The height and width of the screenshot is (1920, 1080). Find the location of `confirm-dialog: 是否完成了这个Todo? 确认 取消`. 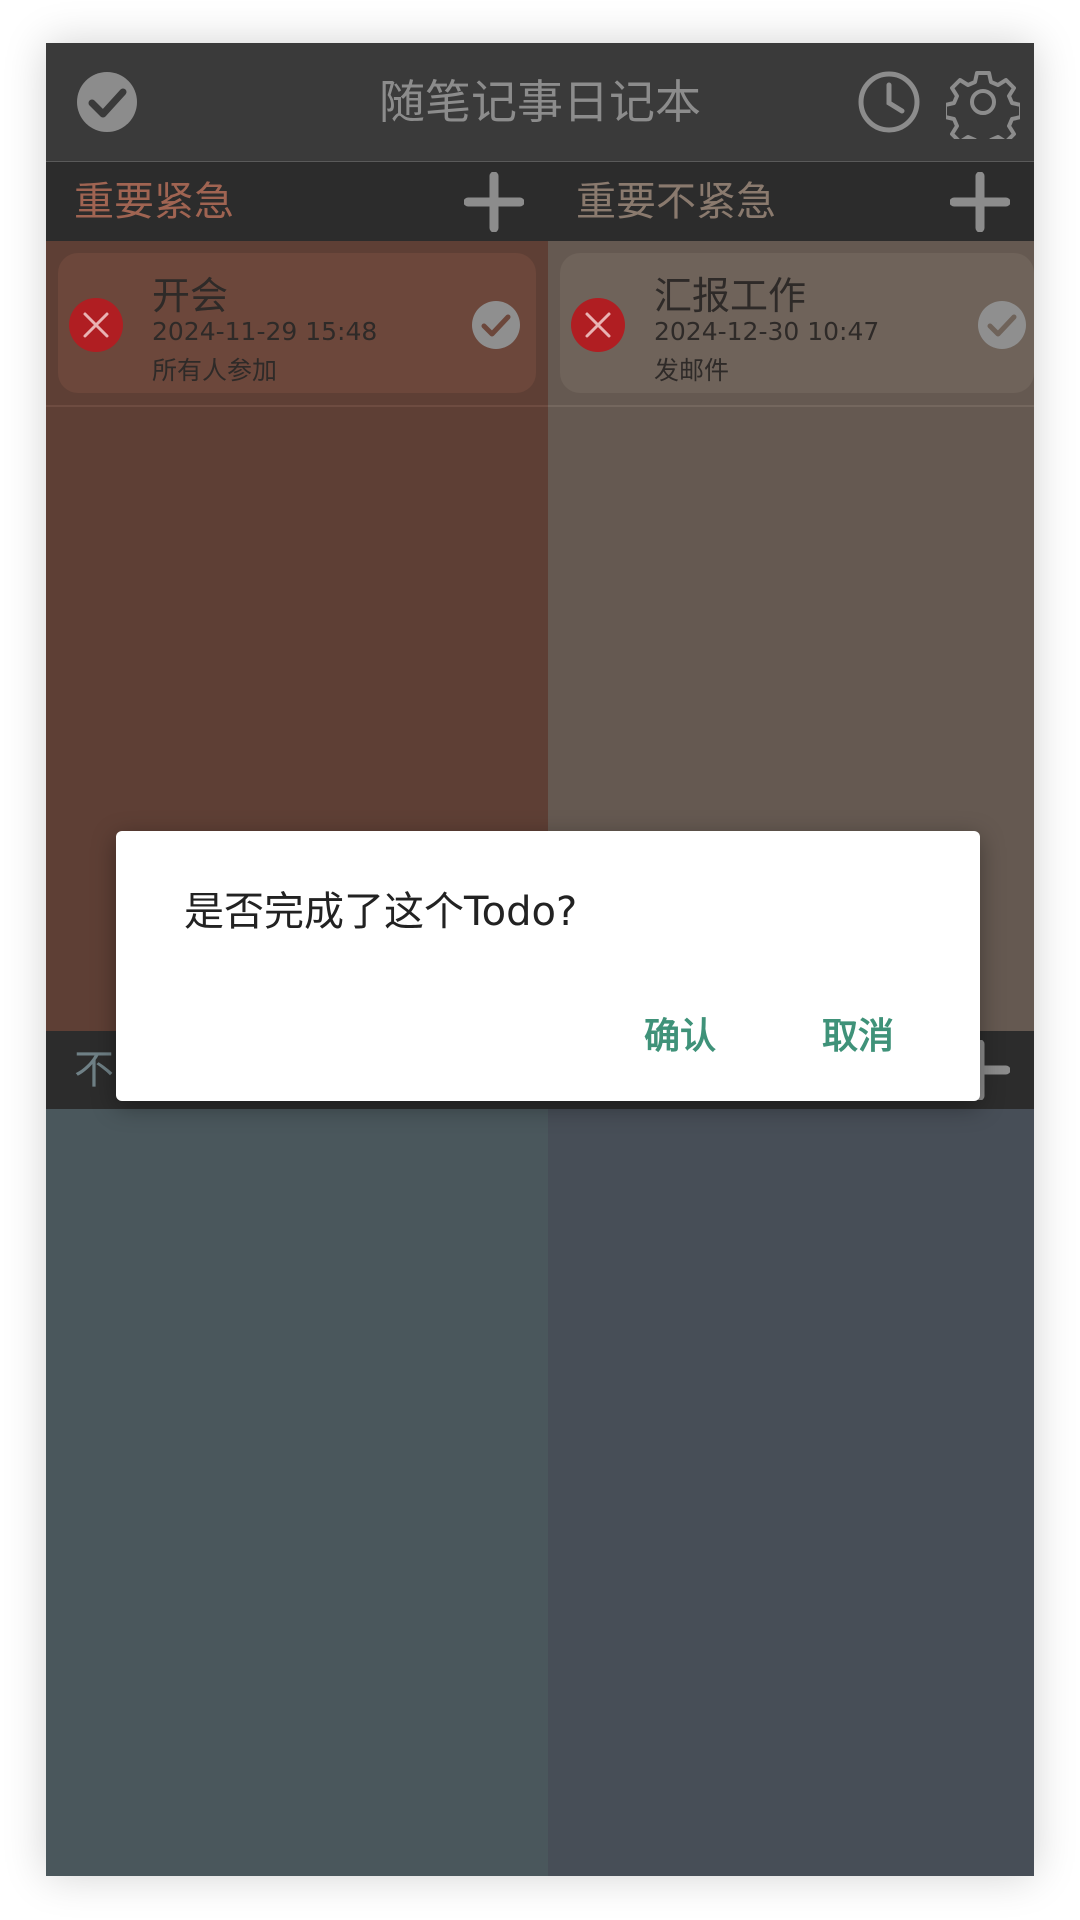

confirm-dialog: 是否完成了这个Todo? 确认 取消 is located at coordinates (548, 966).